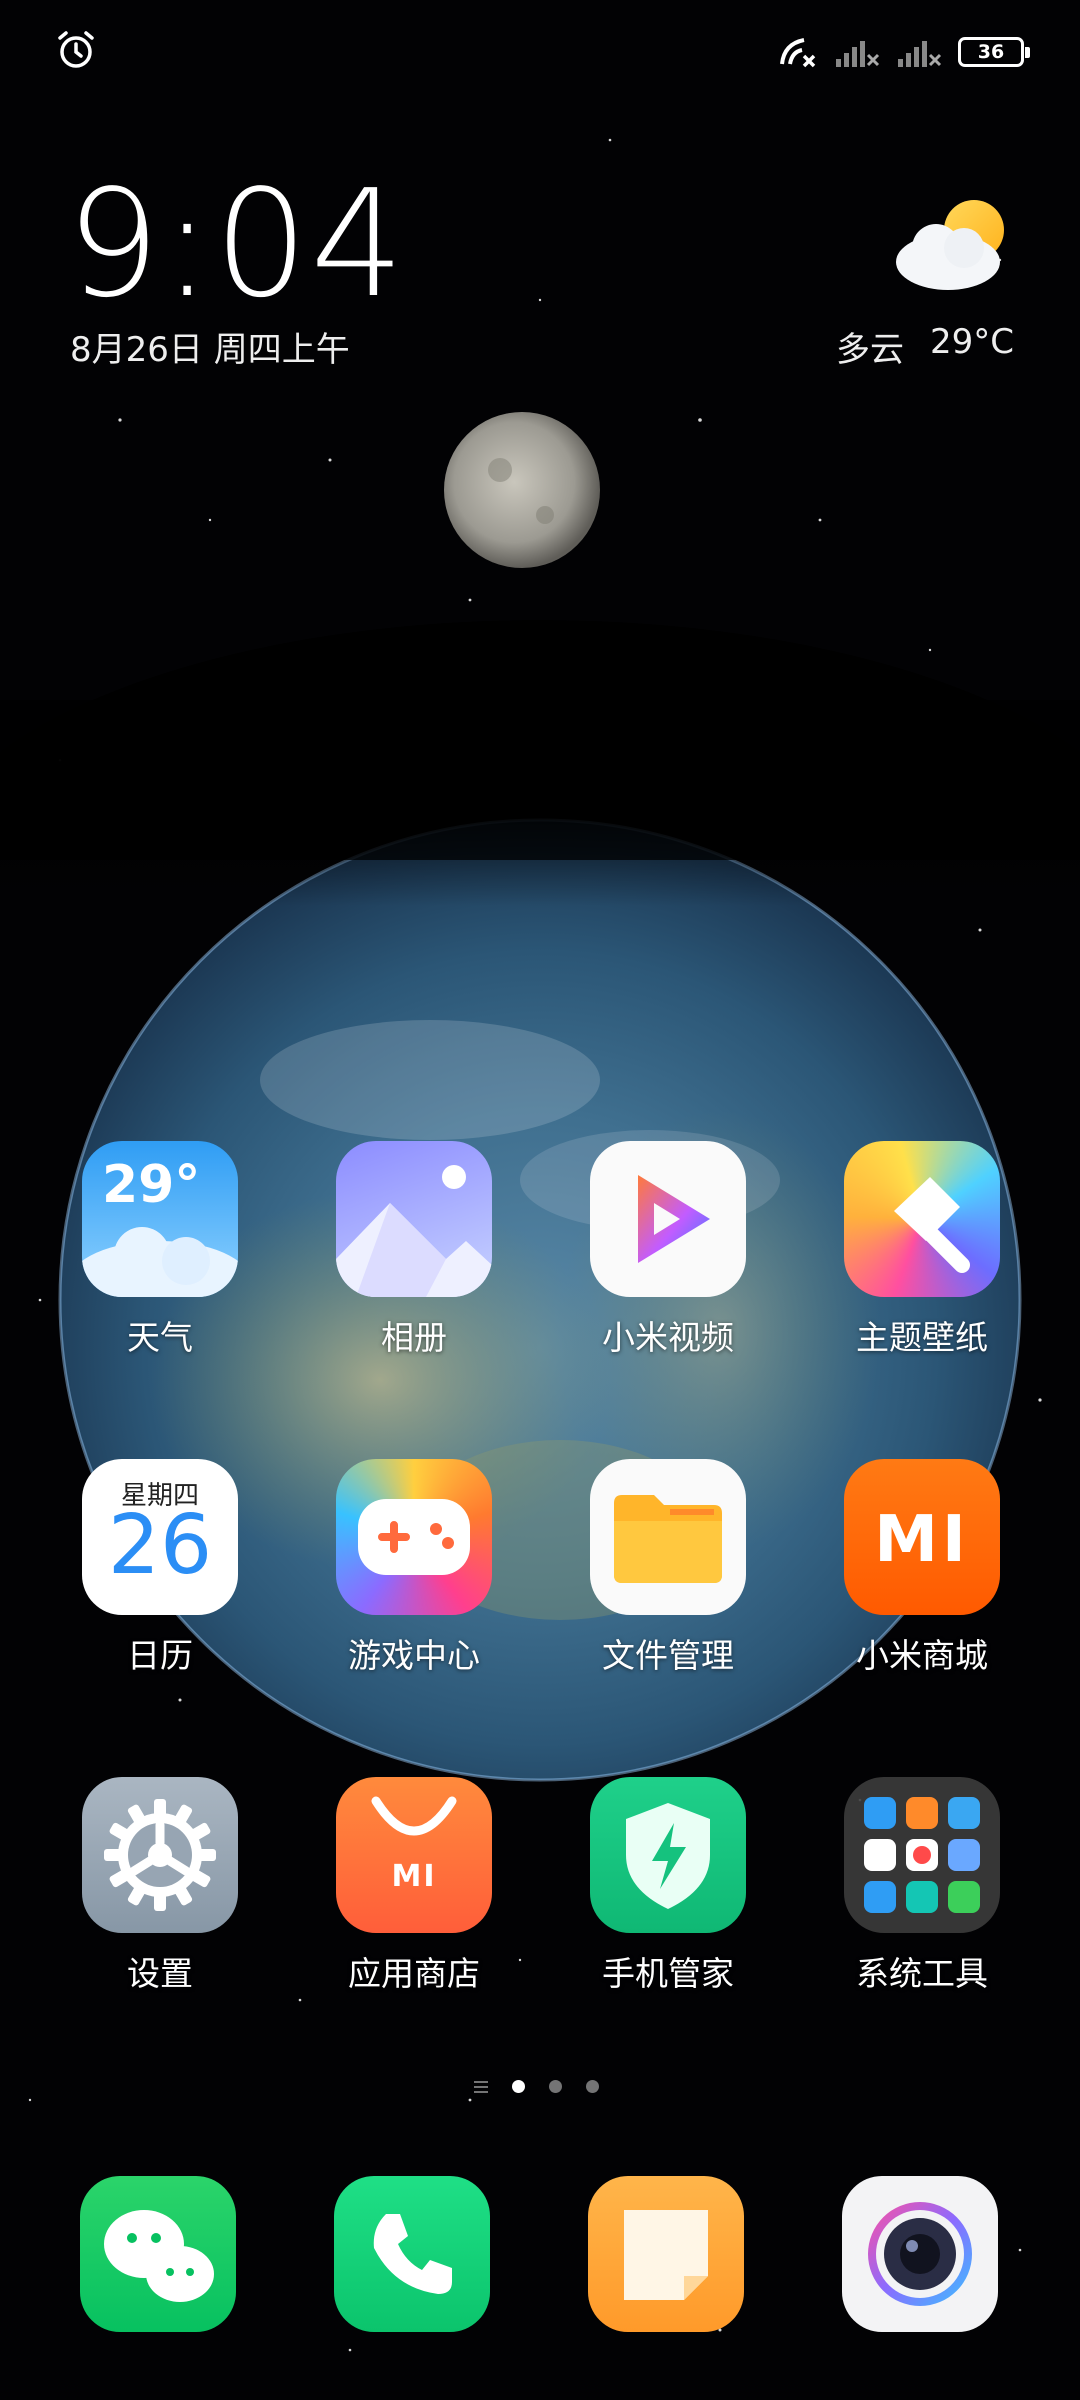  Describe the element at coordinates (160, 1545) in the screenshot. I see `calendar-day: 26` at that location.